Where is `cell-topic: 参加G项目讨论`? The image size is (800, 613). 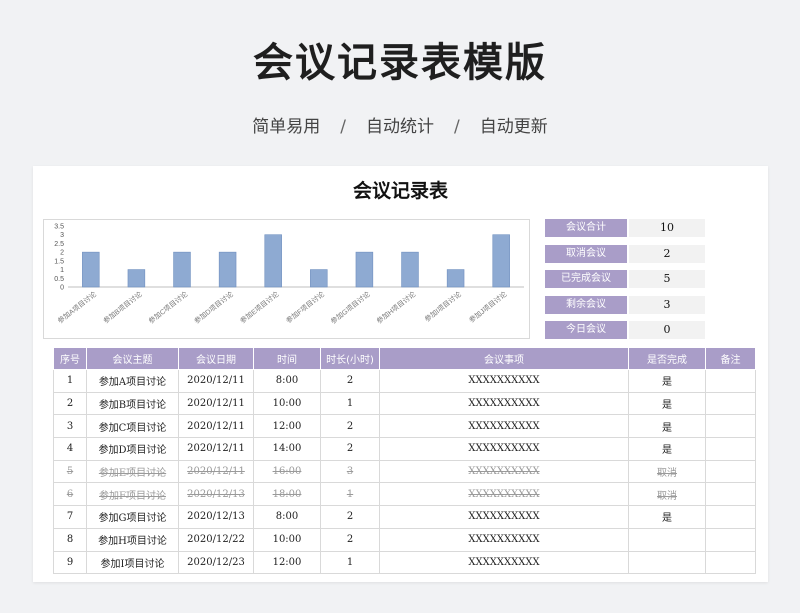 cell-topic: 参加G项目讨论 is located at coordinates (132, 517).